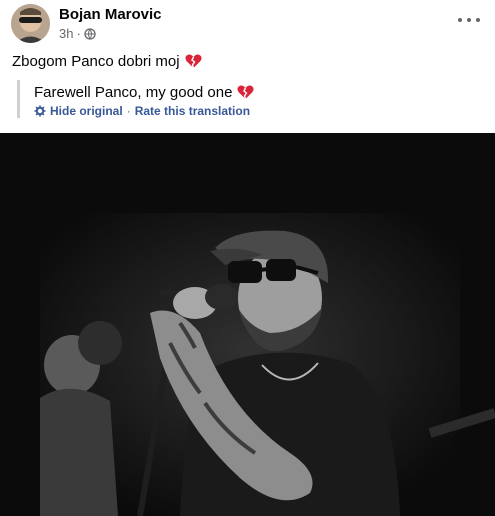 The width and height of the screenshot is (495, 516). What do you see at coordinates (86, 111) in the screenshot?
I see `hide-original-link: Hide original` at bounding box center [86, 111].